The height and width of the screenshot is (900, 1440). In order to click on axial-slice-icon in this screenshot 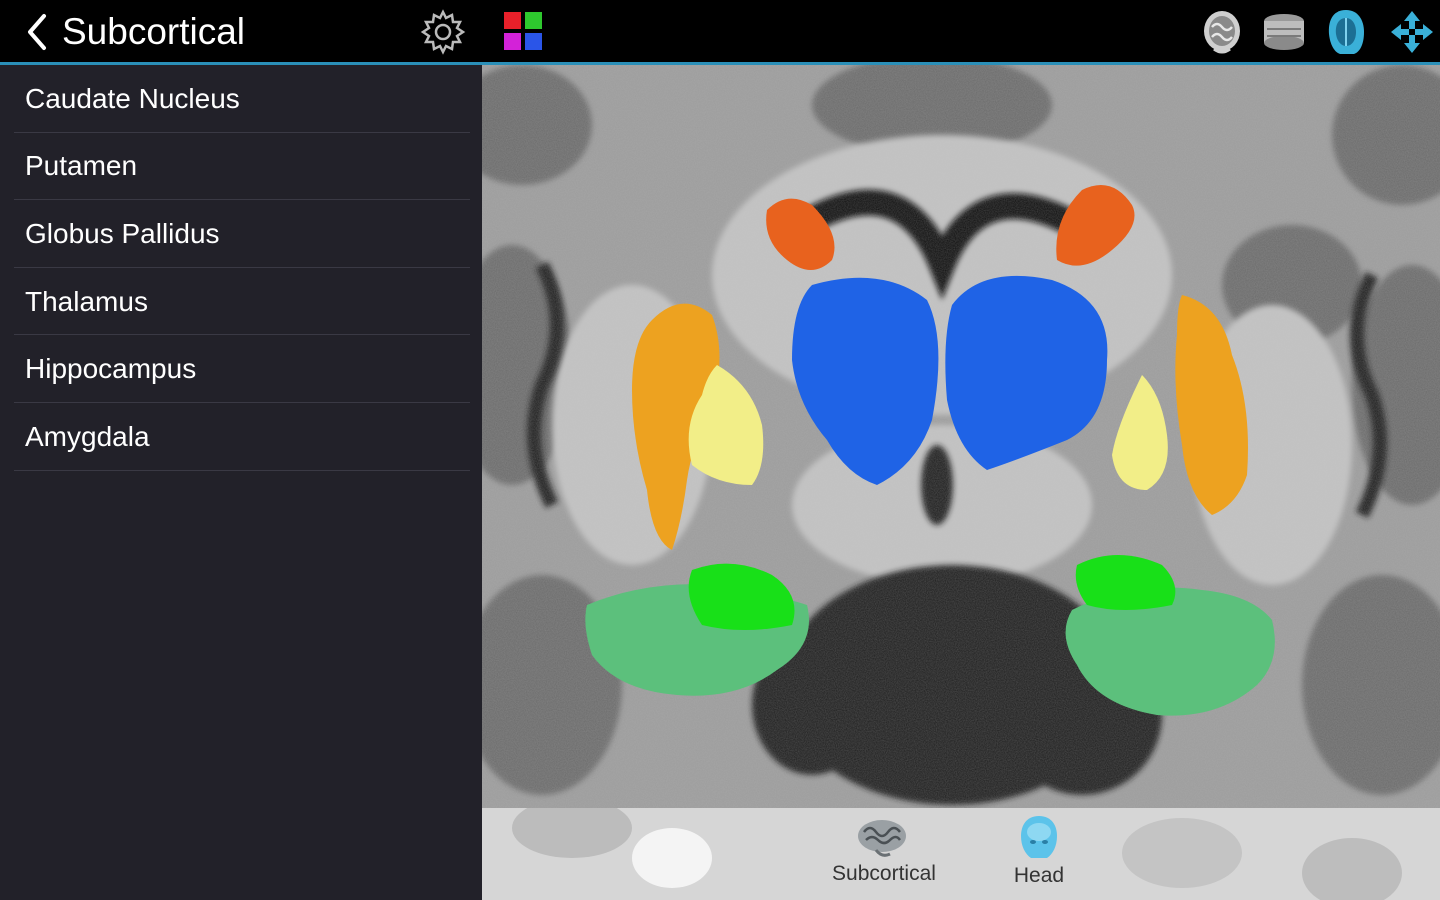, I will do `click(1284, 32)`.